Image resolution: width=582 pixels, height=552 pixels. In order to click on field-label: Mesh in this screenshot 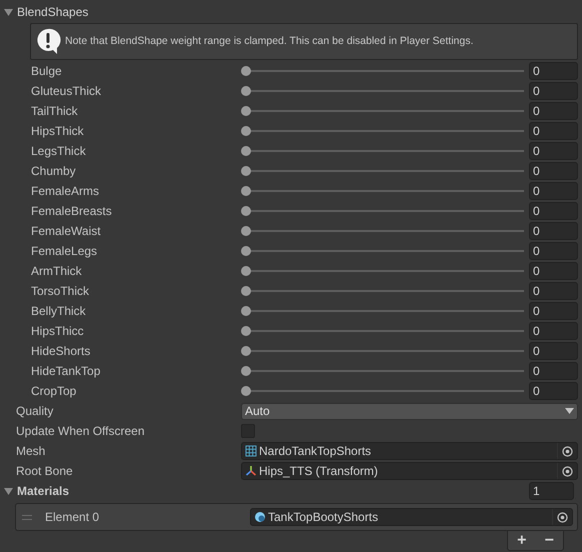, I will do `click(30, 451)`.